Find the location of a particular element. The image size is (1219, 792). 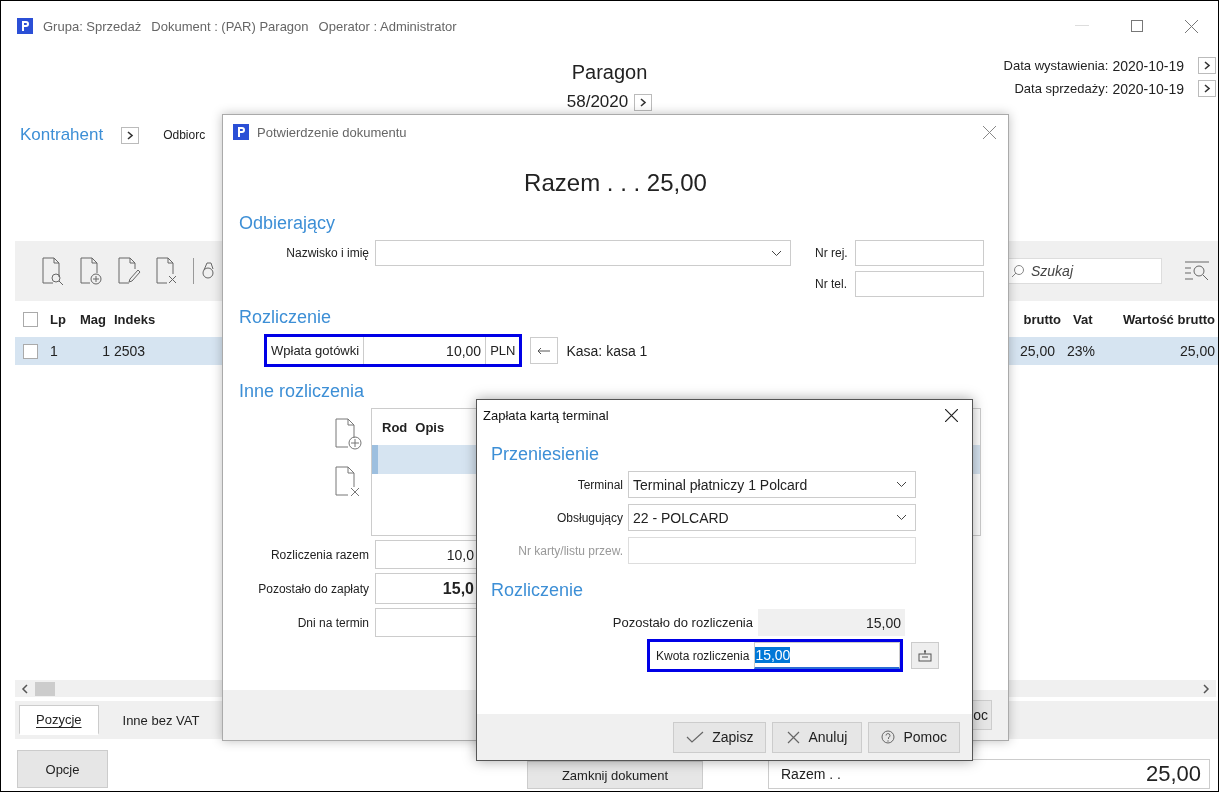

table-cell-text: 23% is located at coordinates (1081, 351).